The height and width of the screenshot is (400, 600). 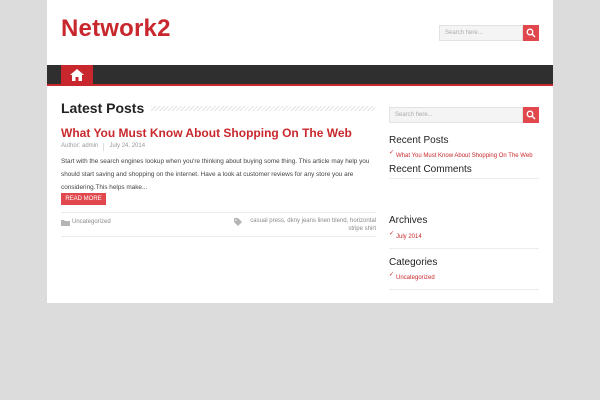 I want to click on sidebar-search-button, so click(x=531, y=115).